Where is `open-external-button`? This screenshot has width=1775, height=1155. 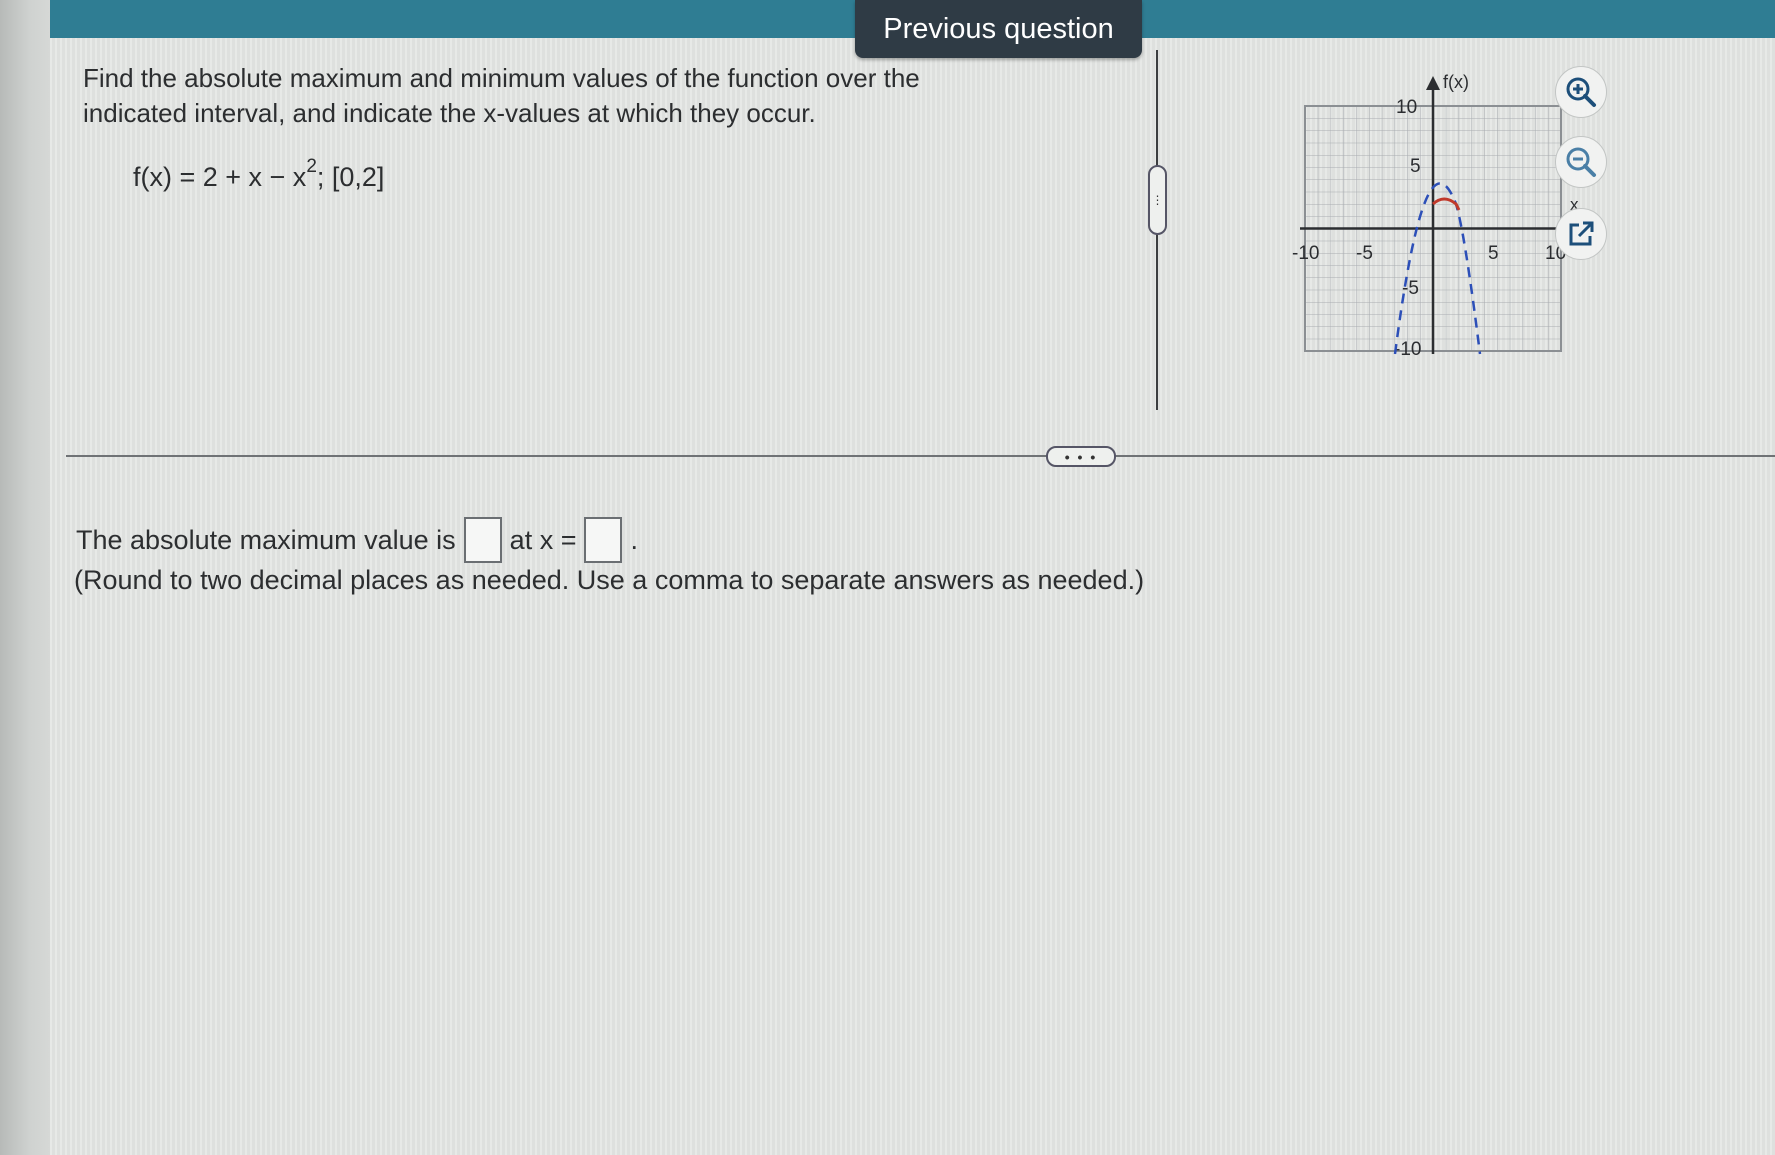
open-external-button is located at coordinates (1581, 234).